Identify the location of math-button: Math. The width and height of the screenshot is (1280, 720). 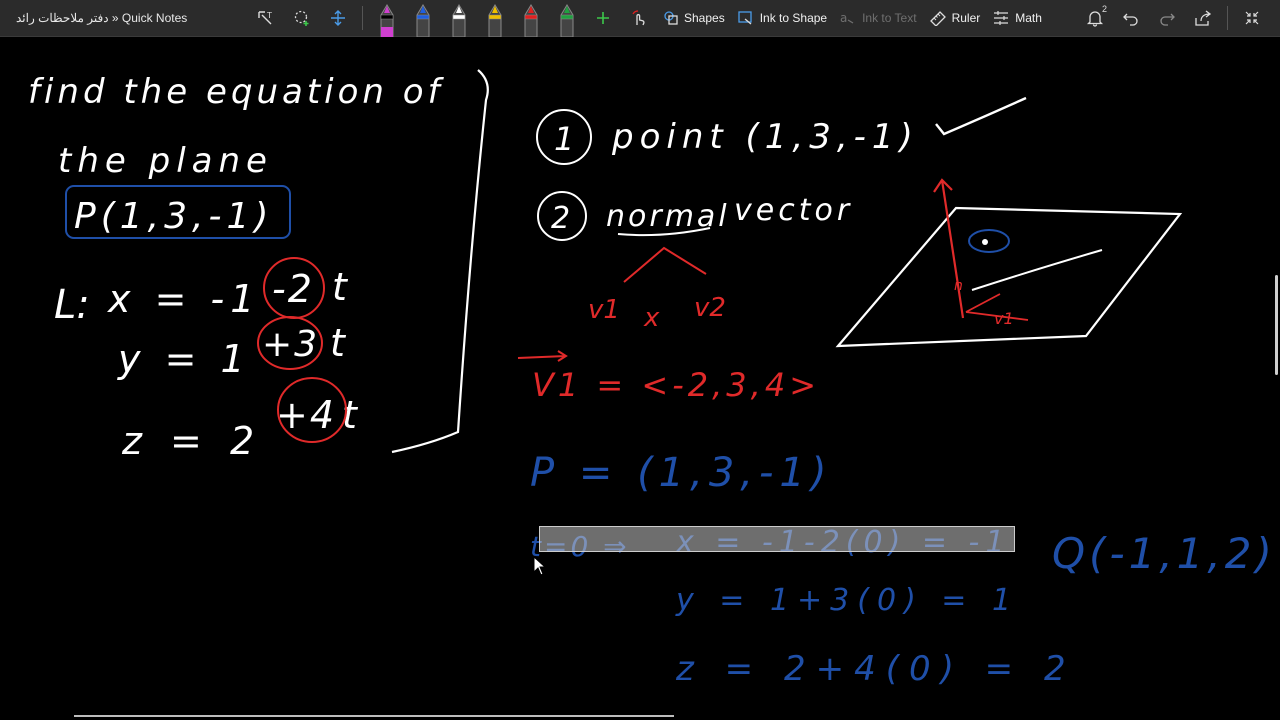
(1017, 18).